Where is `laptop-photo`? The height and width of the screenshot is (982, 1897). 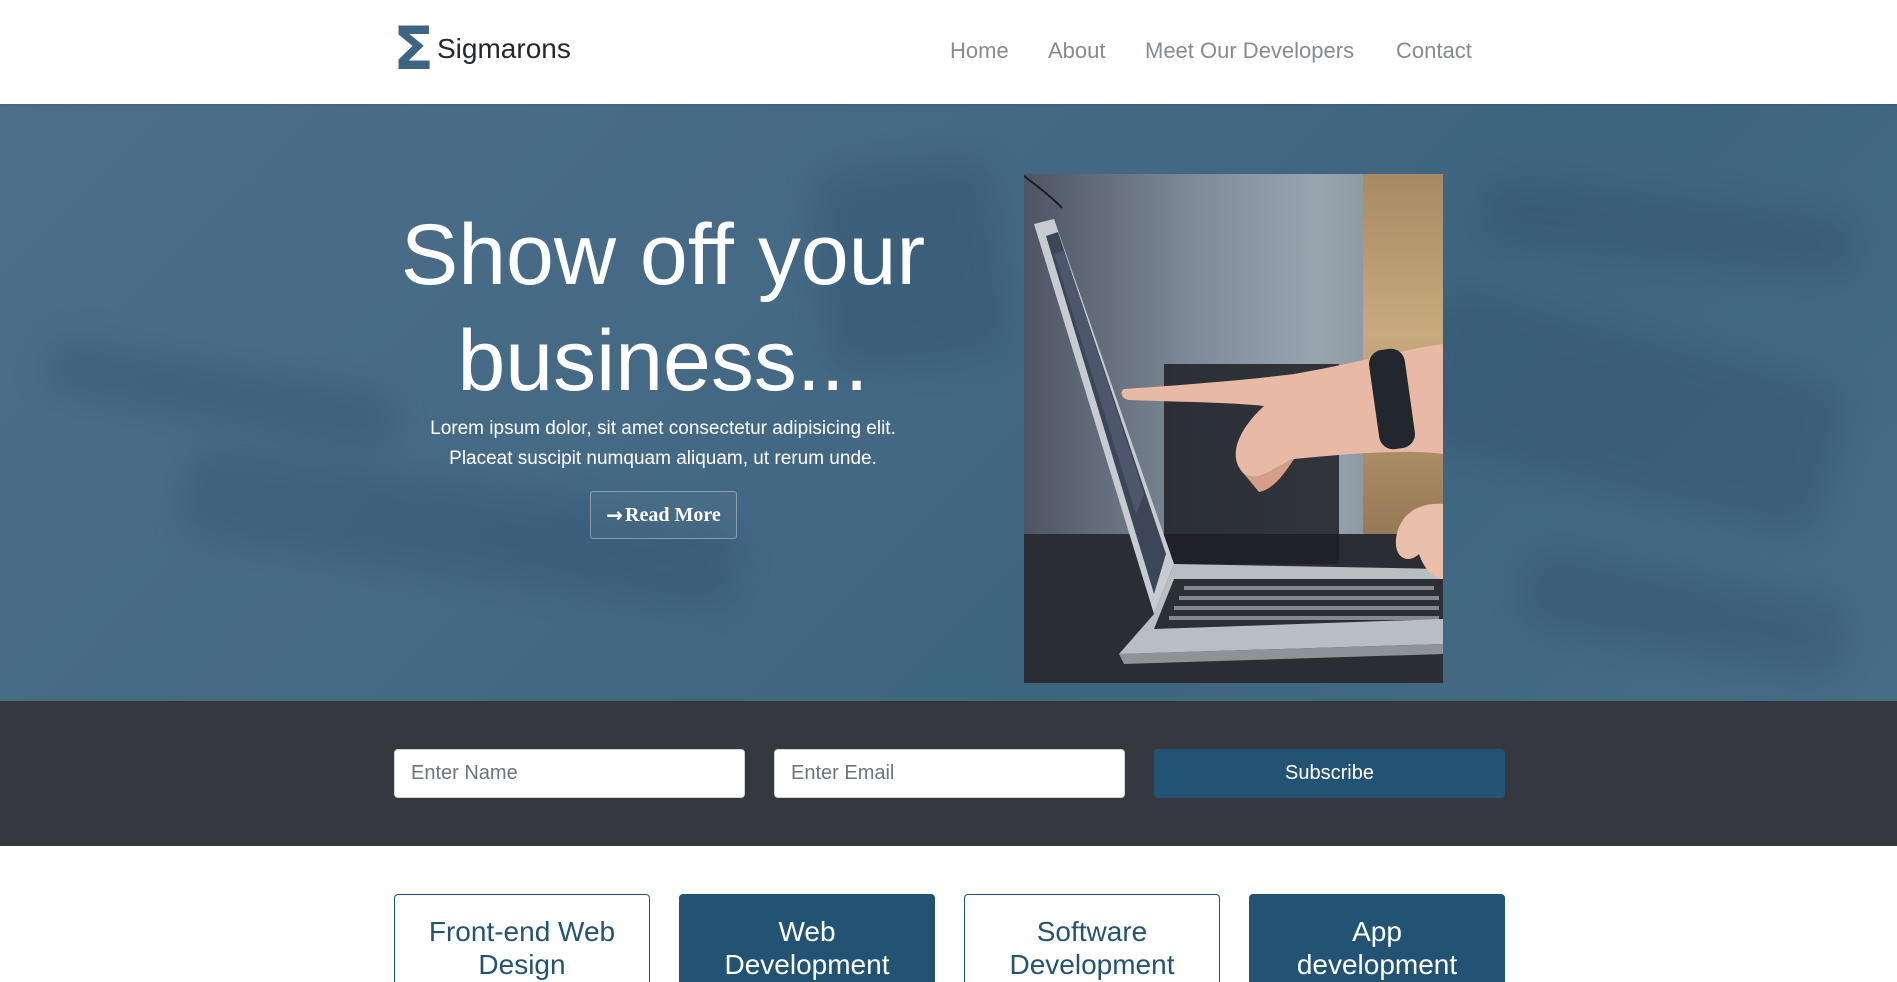 laptop-photo is located at coordinates (1233, 428).